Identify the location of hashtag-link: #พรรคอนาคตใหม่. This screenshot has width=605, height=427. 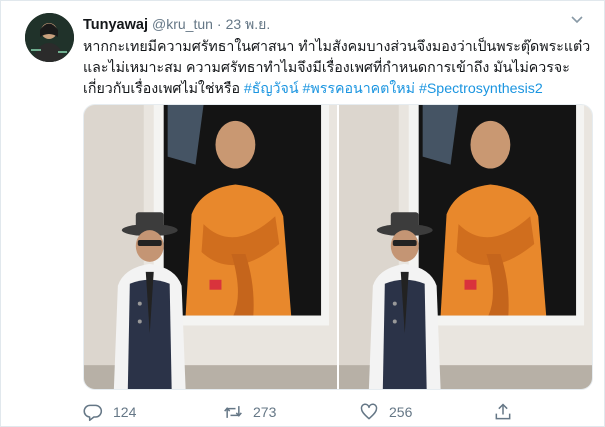
(359, 89).